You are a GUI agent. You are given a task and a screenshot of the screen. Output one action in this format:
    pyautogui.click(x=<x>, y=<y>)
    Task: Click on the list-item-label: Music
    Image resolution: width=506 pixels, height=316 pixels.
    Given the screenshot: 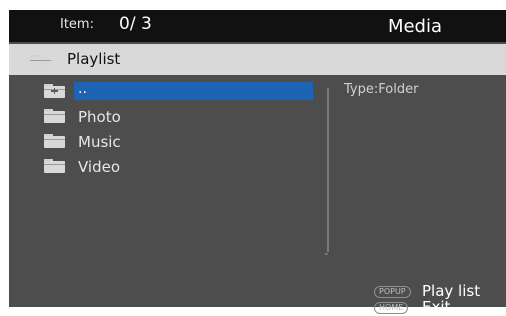 What is the action you would take?
    pyautogui.click(x=99, y=142)
    